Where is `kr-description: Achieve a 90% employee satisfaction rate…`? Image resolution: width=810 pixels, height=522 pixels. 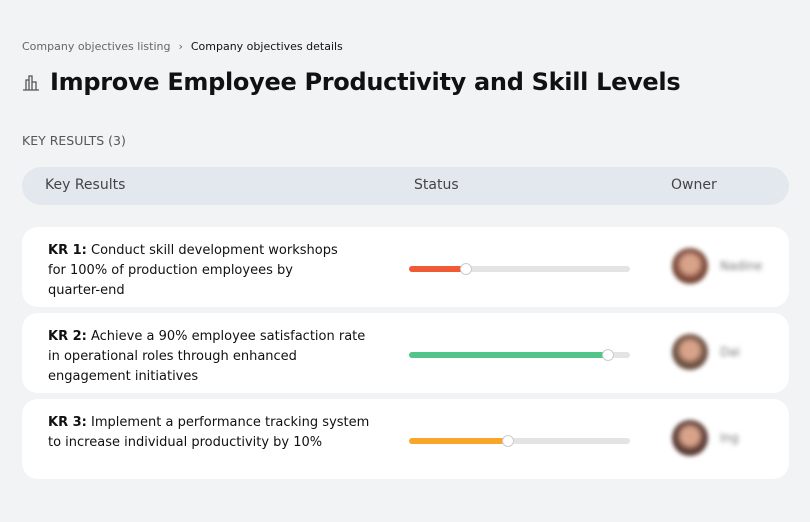 kr-description: Achieve a 90% employee satisfaction rate… is located at coordinates (207, 356).